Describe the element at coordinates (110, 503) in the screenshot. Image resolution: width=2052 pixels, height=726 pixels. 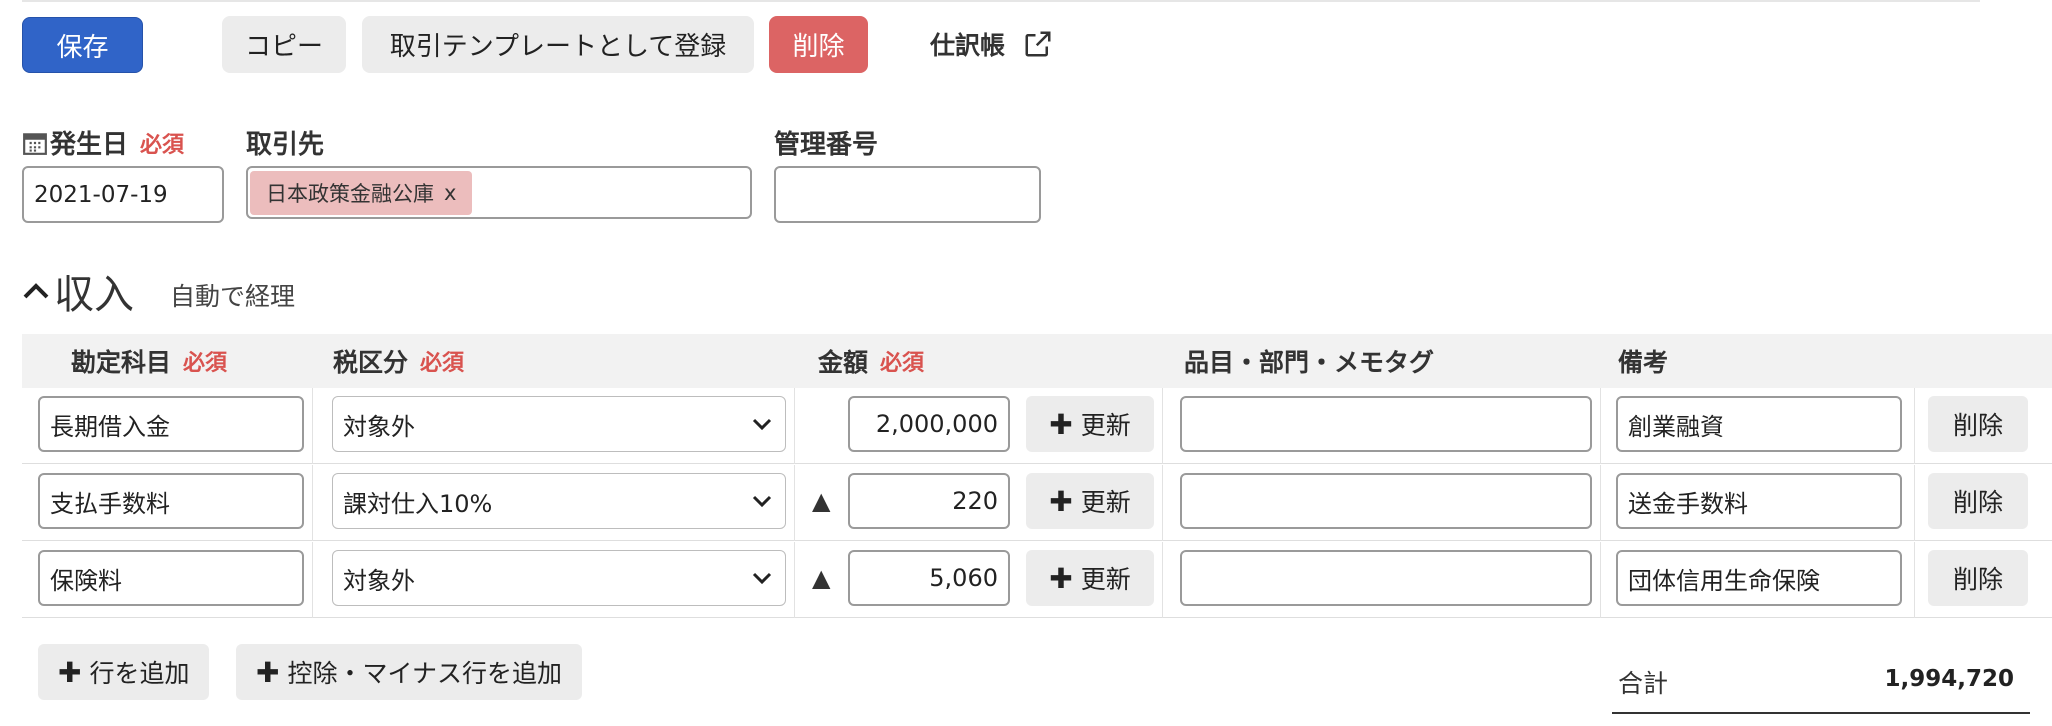
I see `account-value: 支払手数料` at that location.